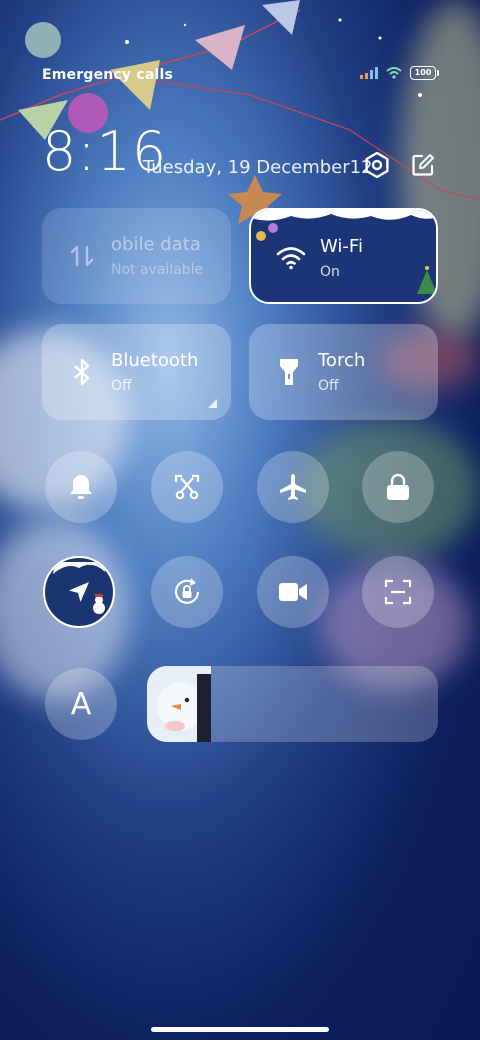  I want to click on video-camera-icon, so click(293, 592).